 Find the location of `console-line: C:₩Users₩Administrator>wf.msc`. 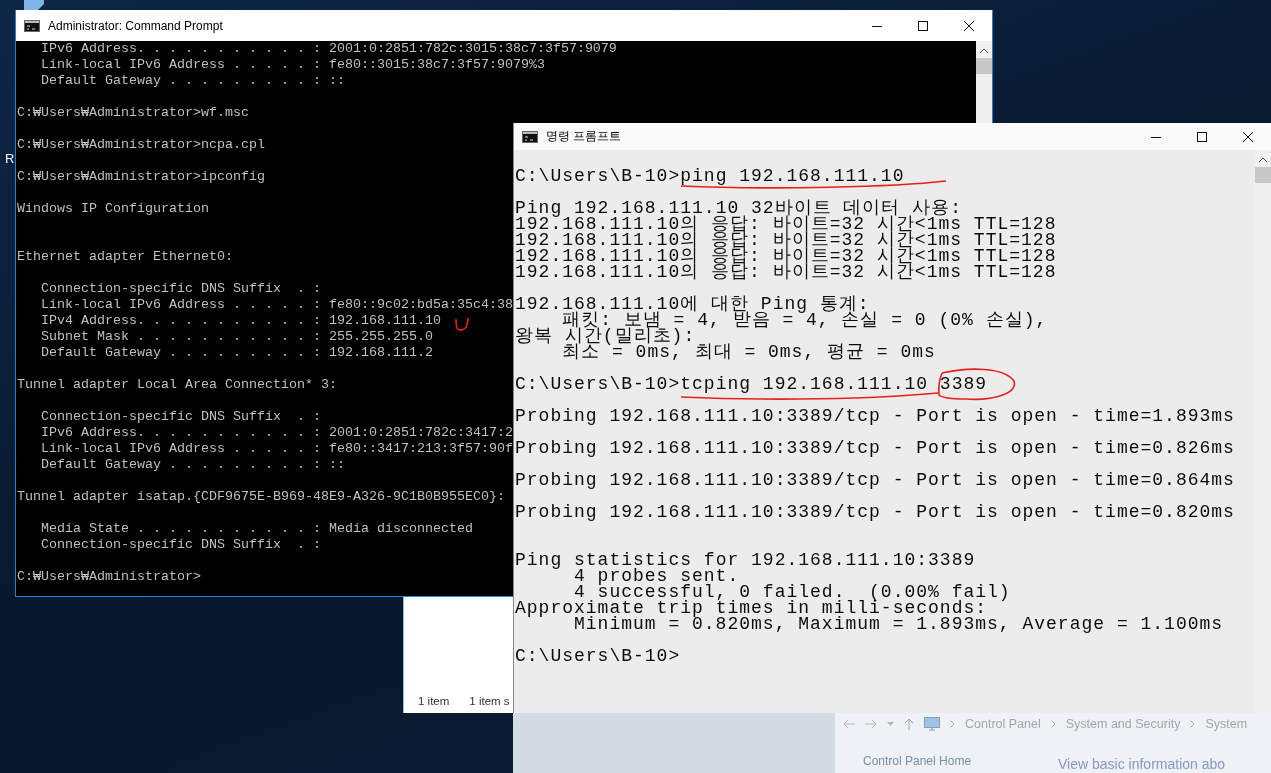

console-line: C:₩Users₩Administrator>wf.msc is located at coordinates (133, 113).